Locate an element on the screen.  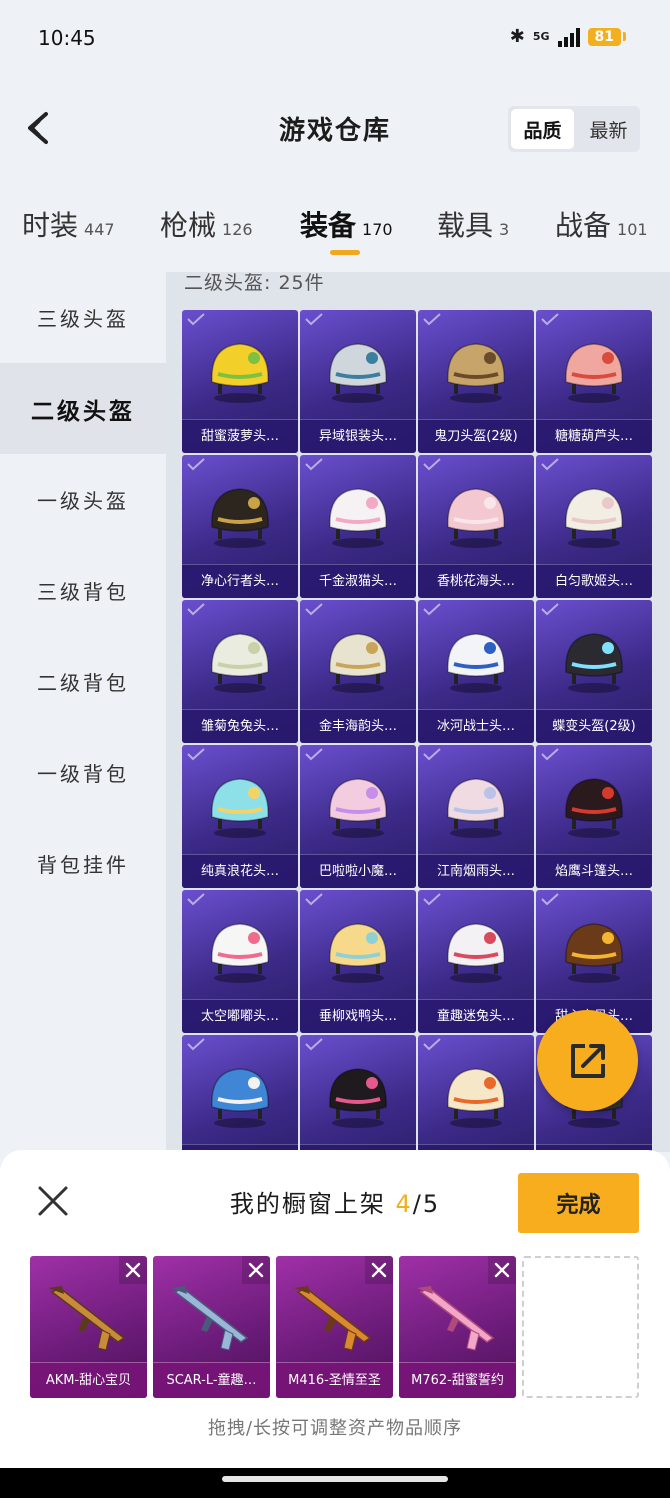
app-header: 游戏仓库 品质 最新 is located at coordinates (335, 128).